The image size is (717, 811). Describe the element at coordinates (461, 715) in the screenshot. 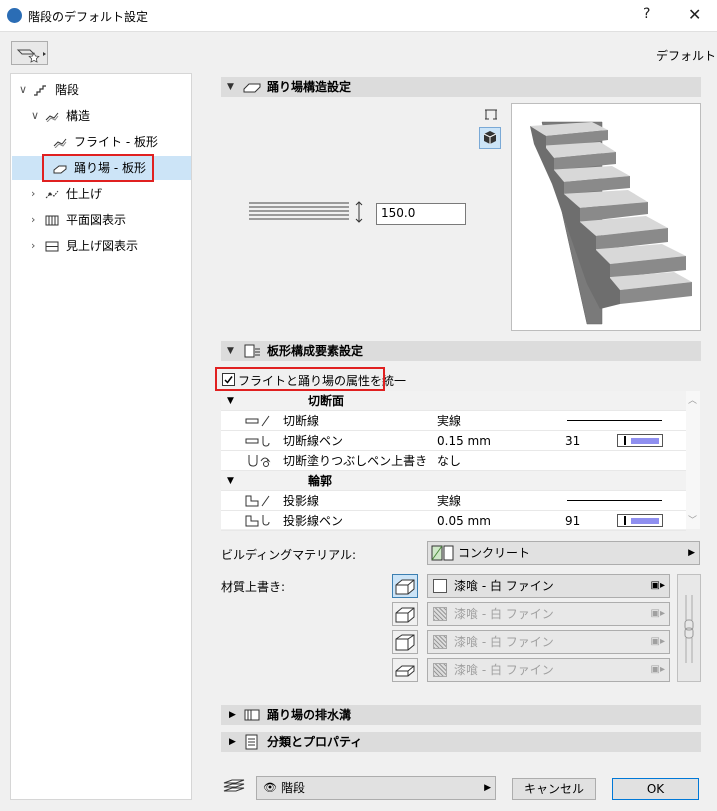

I see `drainage-section-header: ▶ 踊り場の排水溝` at that location.